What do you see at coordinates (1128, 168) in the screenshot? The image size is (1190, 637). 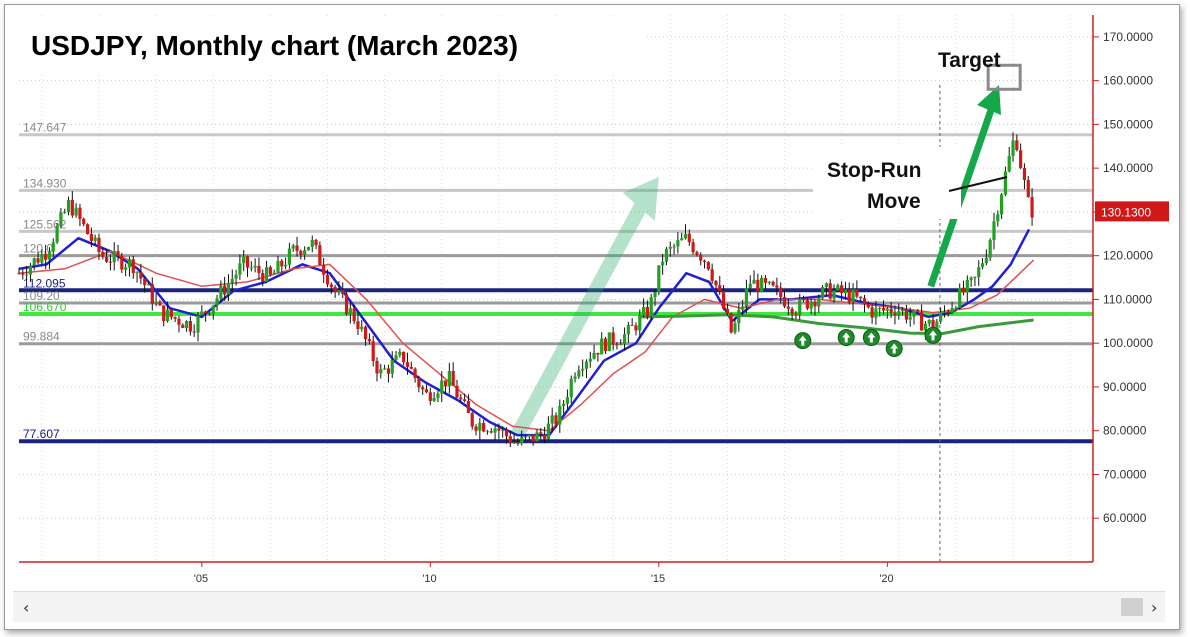 I see `y-tick-label: 140.0000` at bounding box center [1128, 168].